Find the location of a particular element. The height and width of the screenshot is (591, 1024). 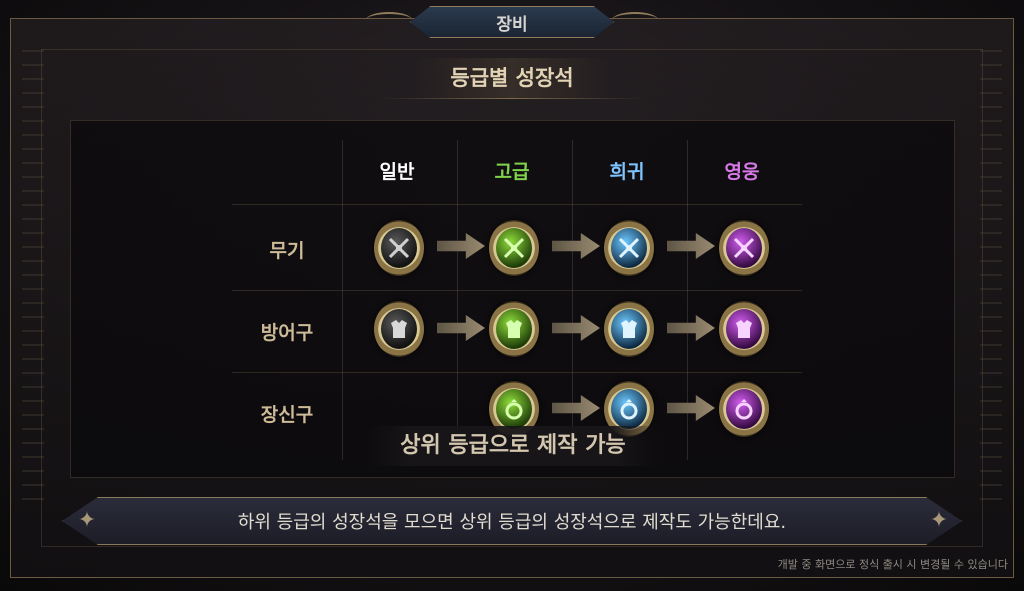

column-header-rare: 희귀 is located at coordinates (627, 172).